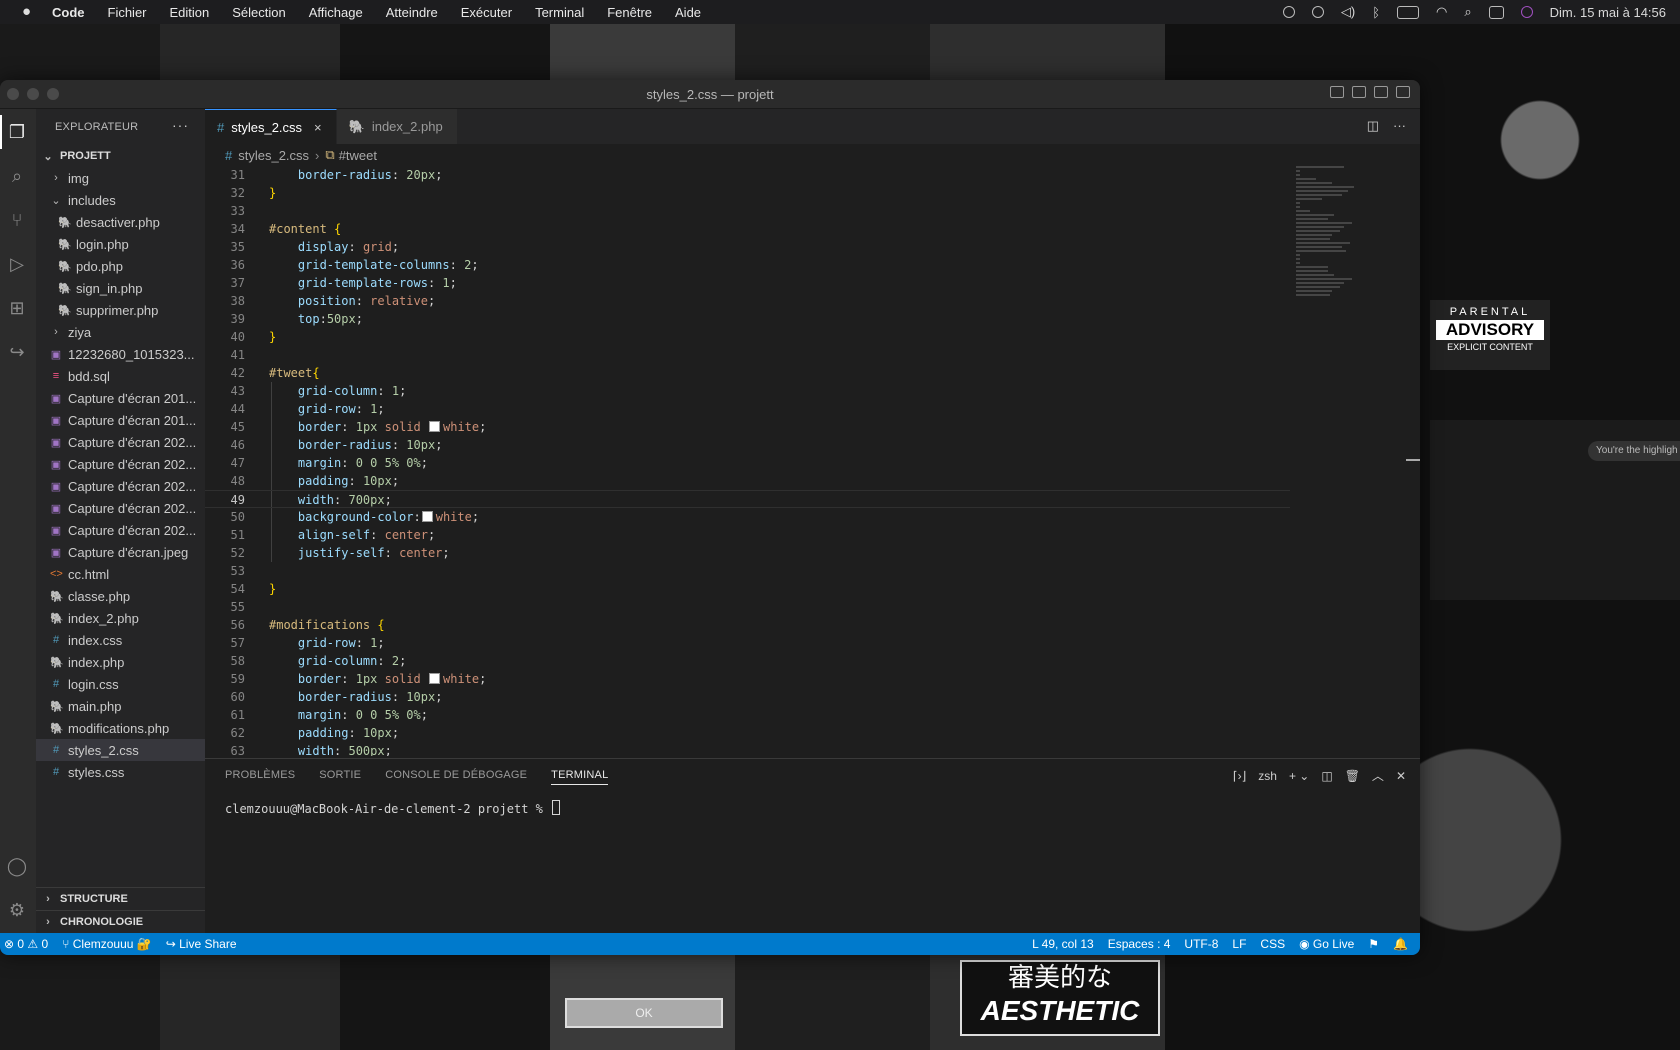 This screenshot has height=1050, width=1680. I want to click on source-control-icon: ⑂, so click(17, 220).